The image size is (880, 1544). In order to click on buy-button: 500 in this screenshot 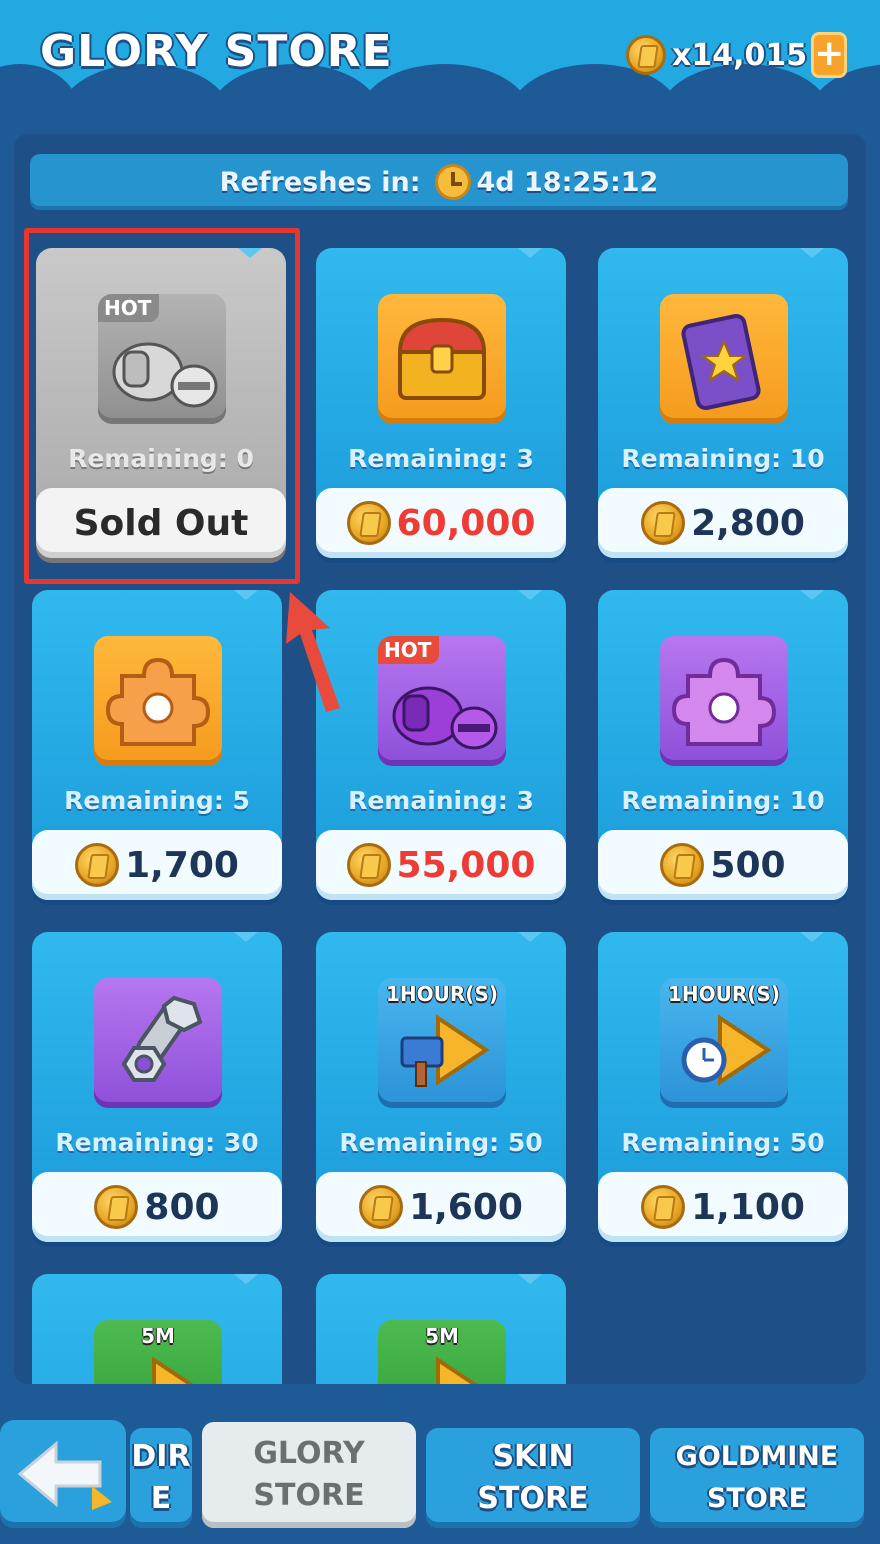, I will do `click(723, 865)`.